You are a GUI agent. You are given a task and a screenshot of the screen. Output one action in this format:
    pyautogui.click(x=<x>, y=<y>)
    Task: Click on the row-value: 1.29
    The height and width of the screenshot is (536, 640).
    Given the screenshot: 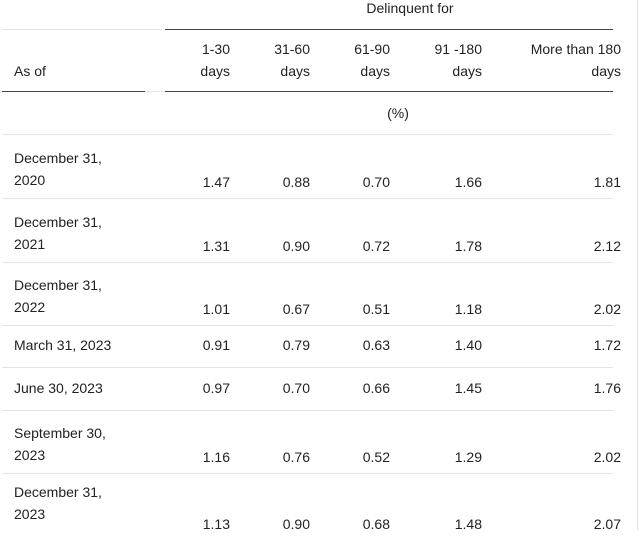 What is the action you would take?
    pyautogui.click(x=468, y=457)
    